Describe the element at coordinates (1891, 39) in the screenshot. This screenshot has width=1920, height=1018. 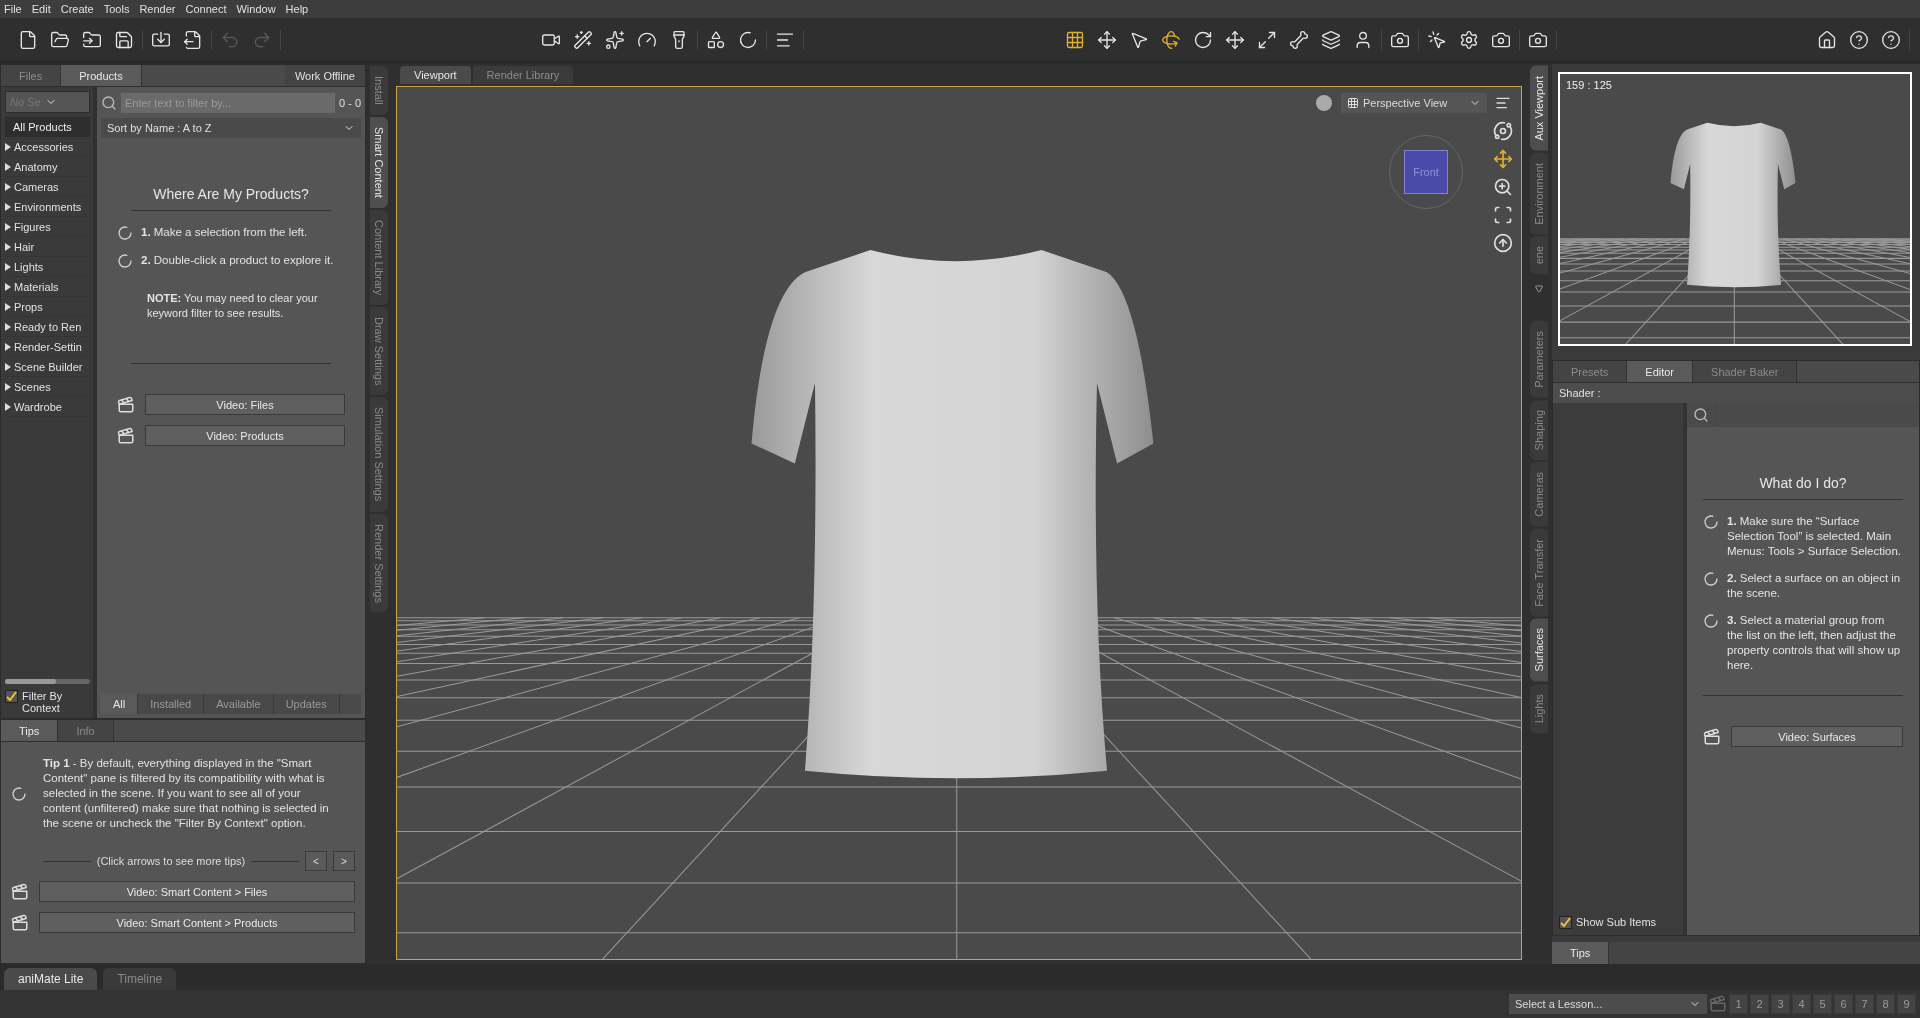
I see `help-icon` at that location.